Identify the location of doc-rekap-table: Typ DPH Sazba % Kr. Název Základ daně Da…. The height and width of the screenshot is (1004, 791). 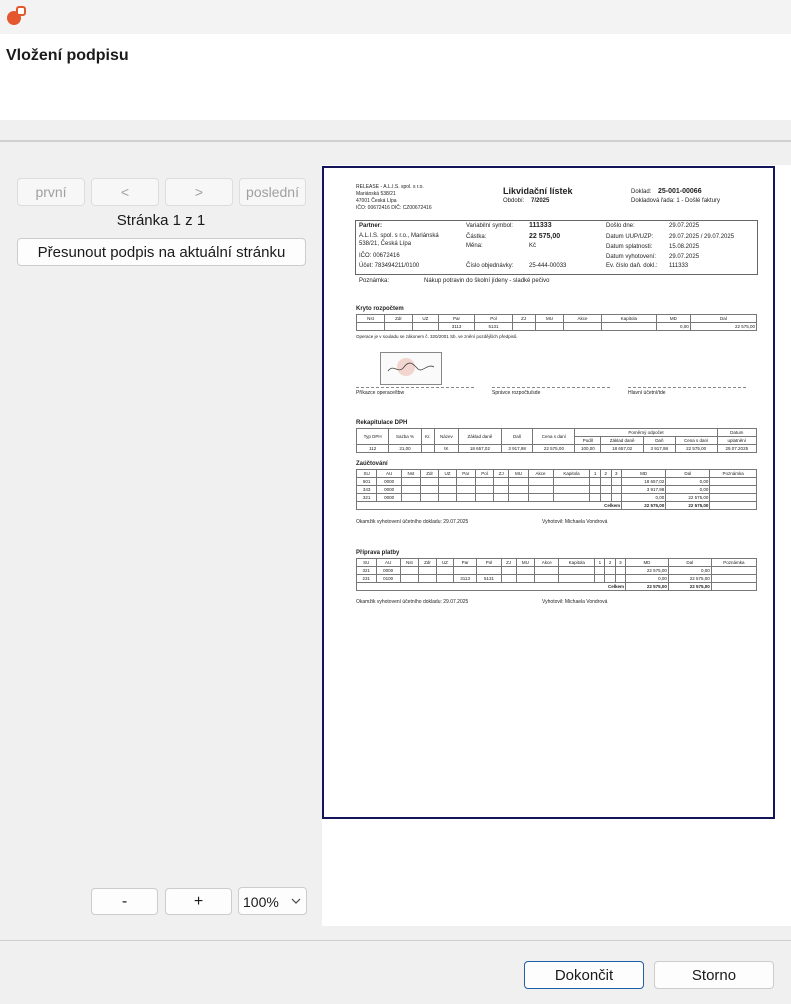
(556, 440).